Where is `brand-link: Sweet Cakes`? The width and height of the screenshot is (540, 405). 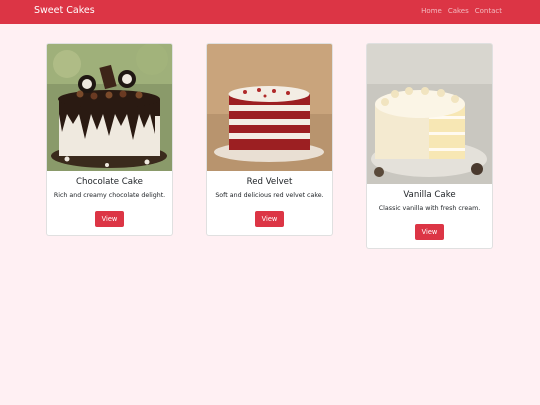
brand-link: Sweet Cakes is located at coordinates (64, 10).